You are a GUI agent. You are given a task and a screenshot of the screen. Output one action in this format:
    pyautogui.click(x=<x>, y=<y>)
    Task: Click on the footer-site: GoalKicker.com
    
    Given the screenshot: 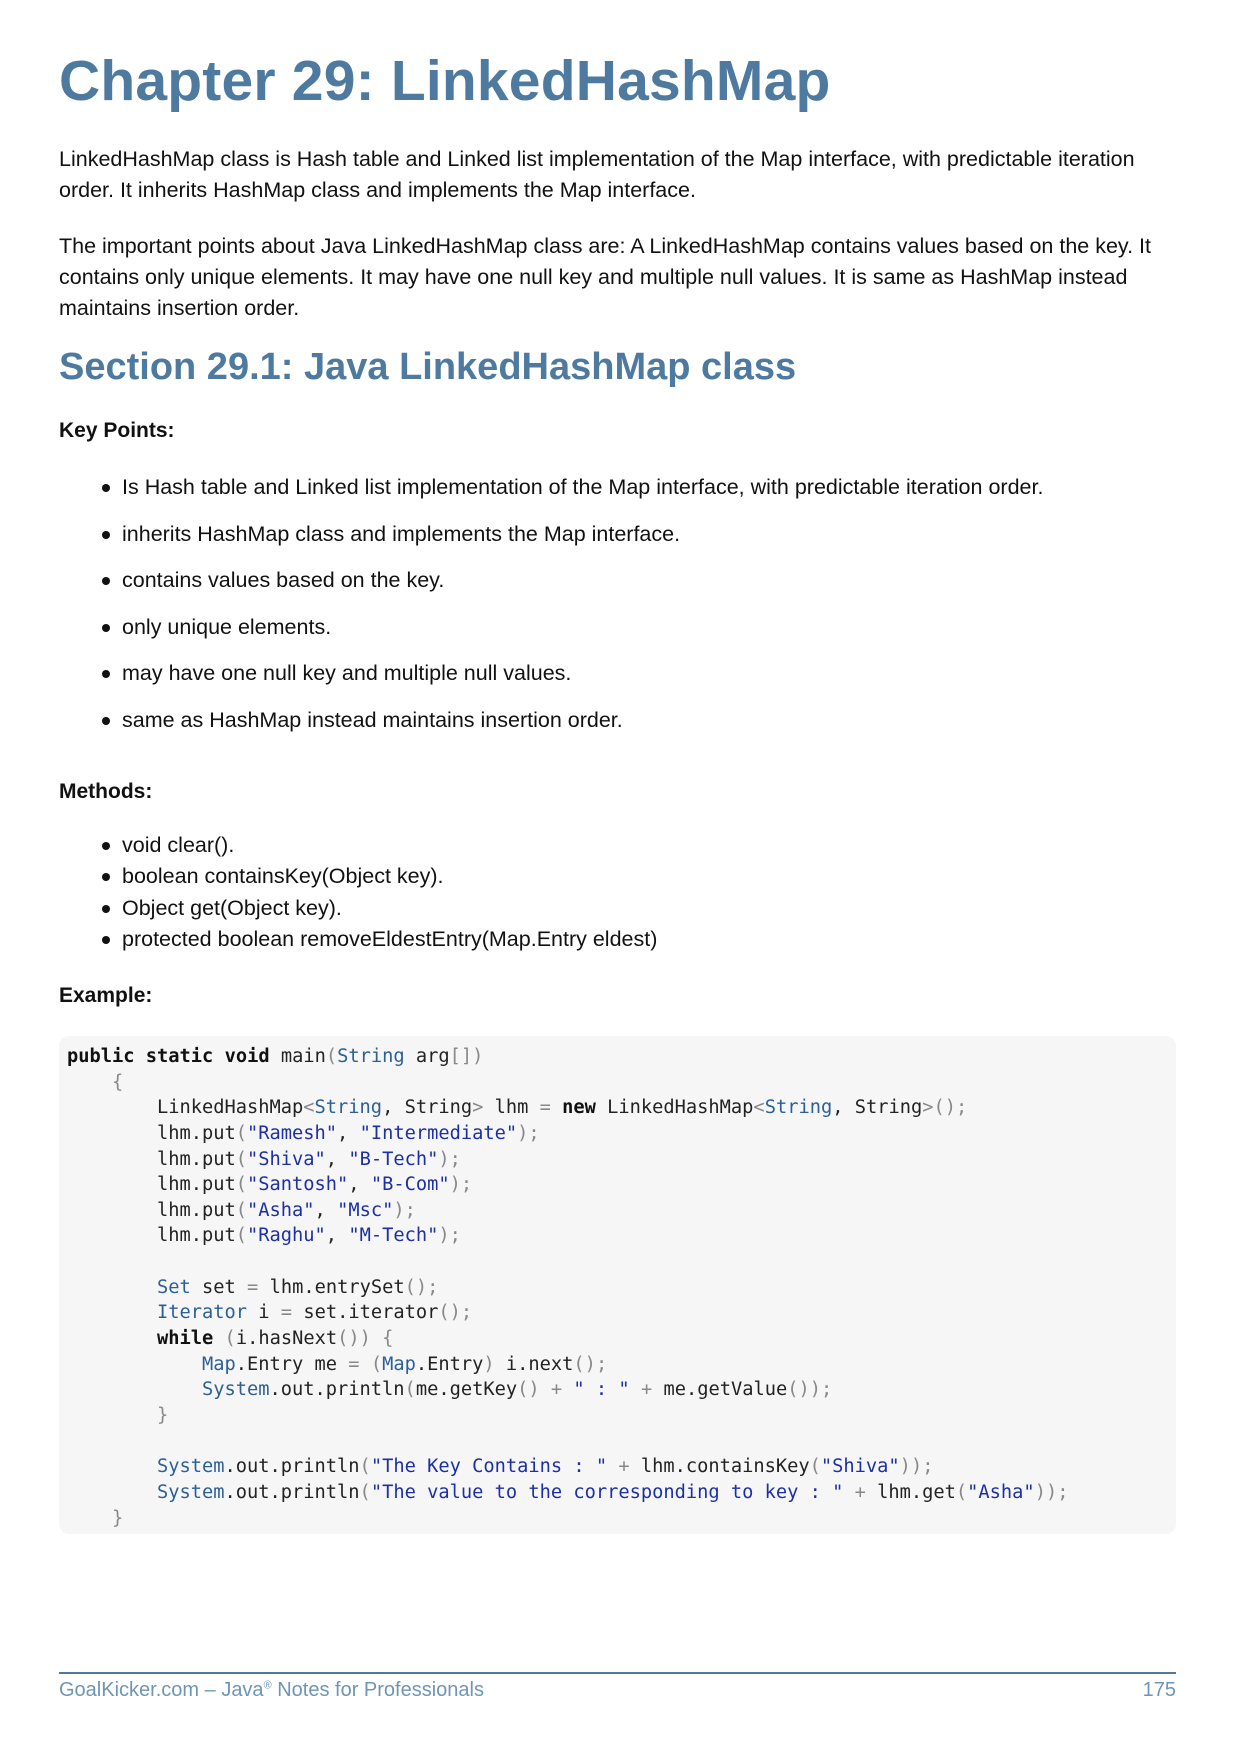 What is the action you would take?
    pyautogui.click(x=129, y=1690)
    